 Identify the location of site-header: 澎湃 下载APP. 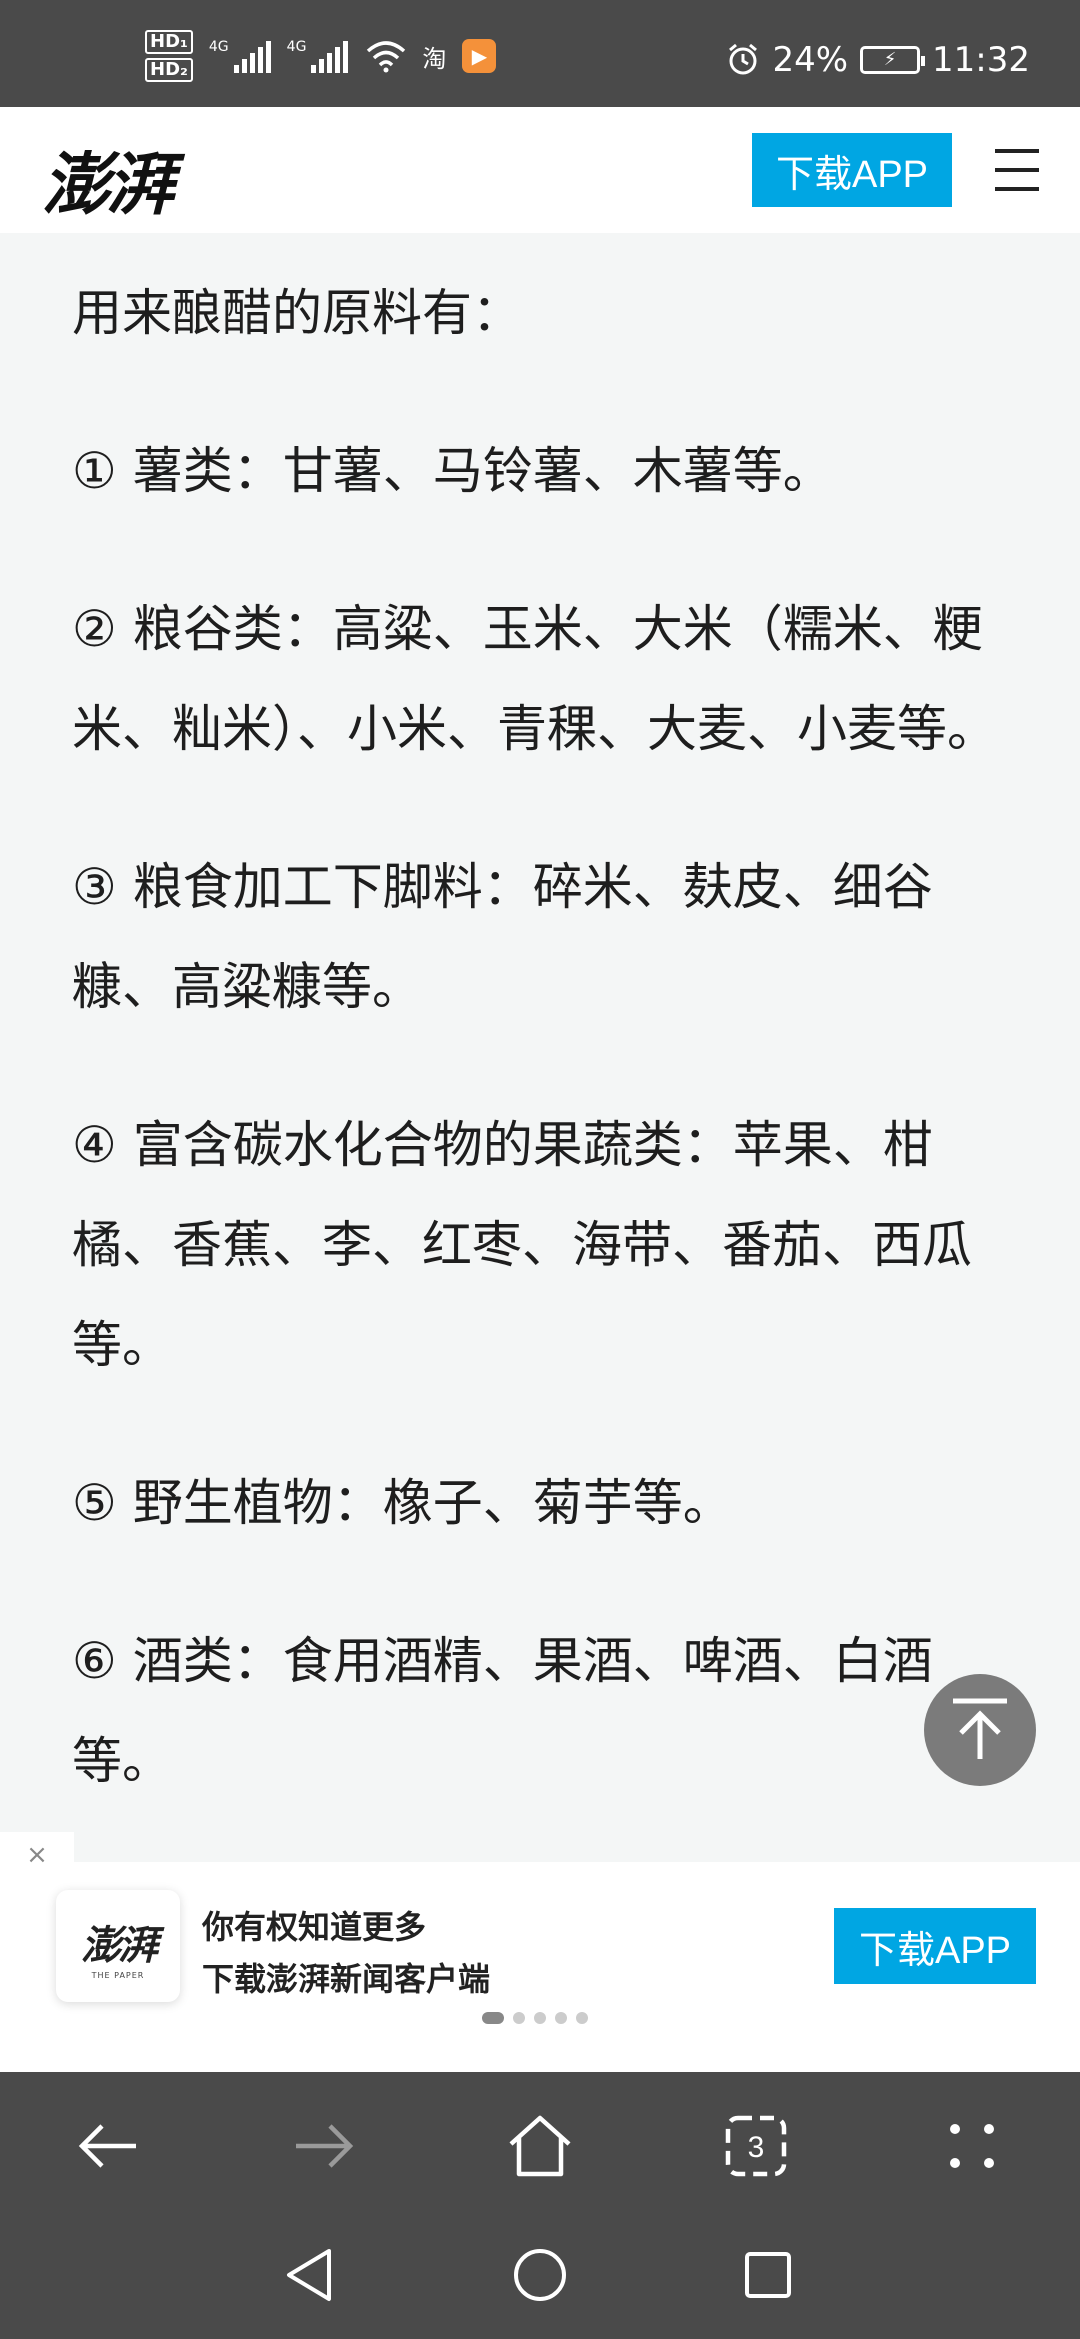
(540, 170).